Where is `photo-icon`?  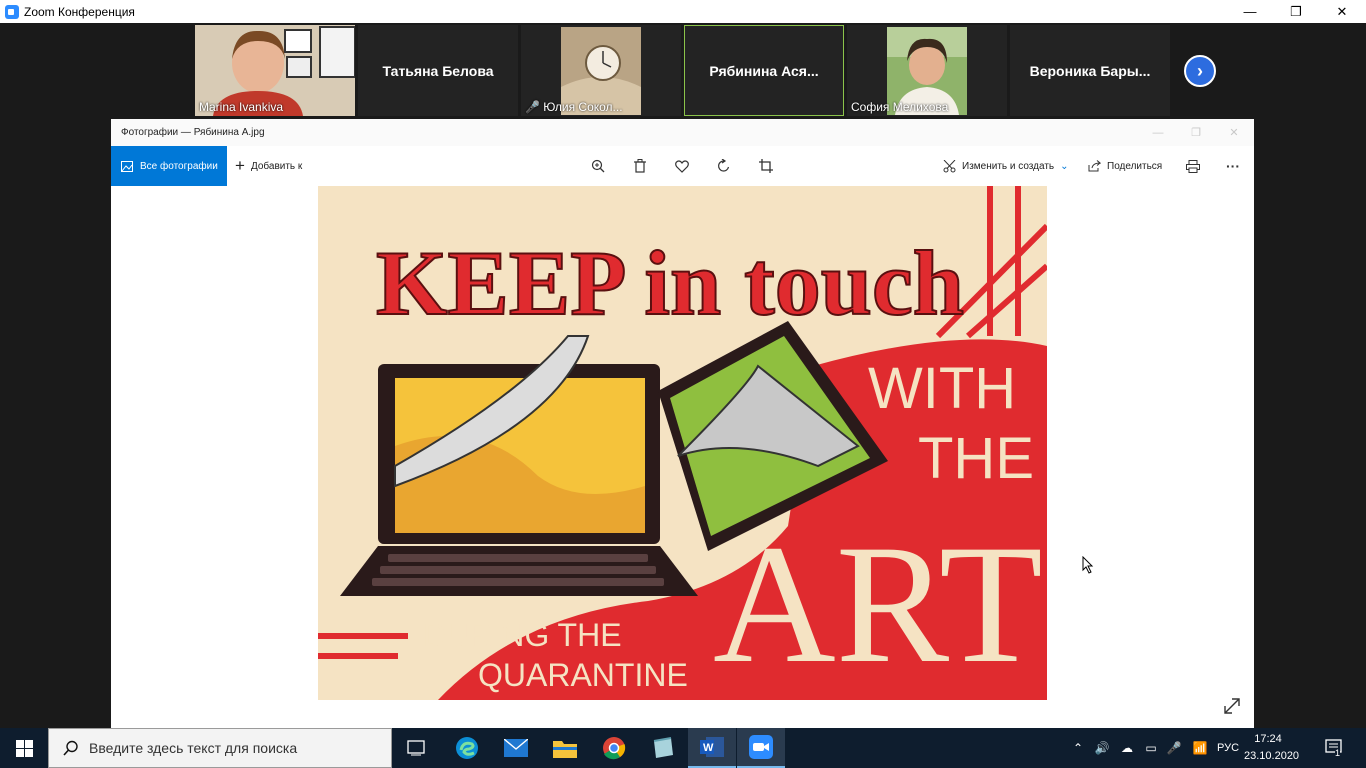 photo-icon is located at coordinates (127, 166).